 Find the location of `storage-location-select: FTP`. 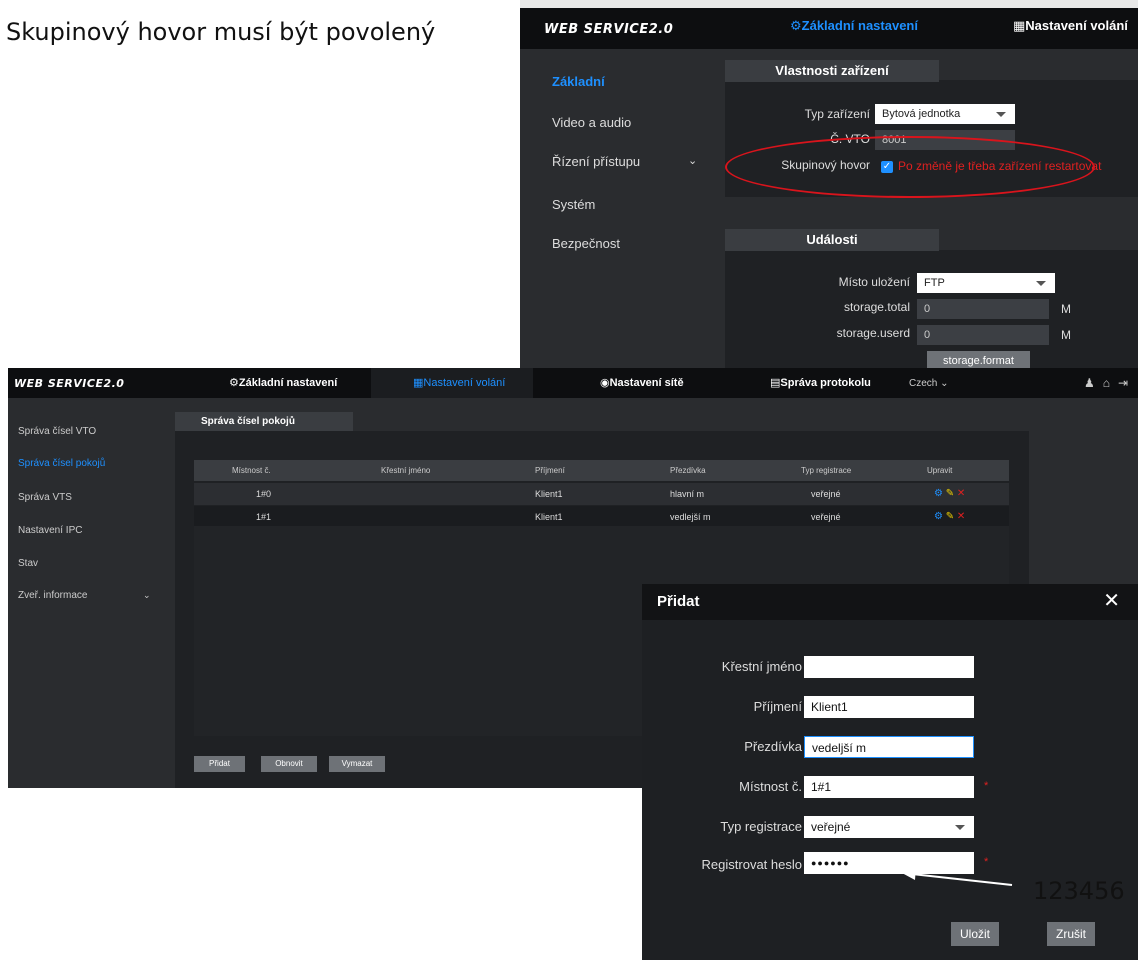

storage-location-select: FTP is located at coordinates (986, 283).